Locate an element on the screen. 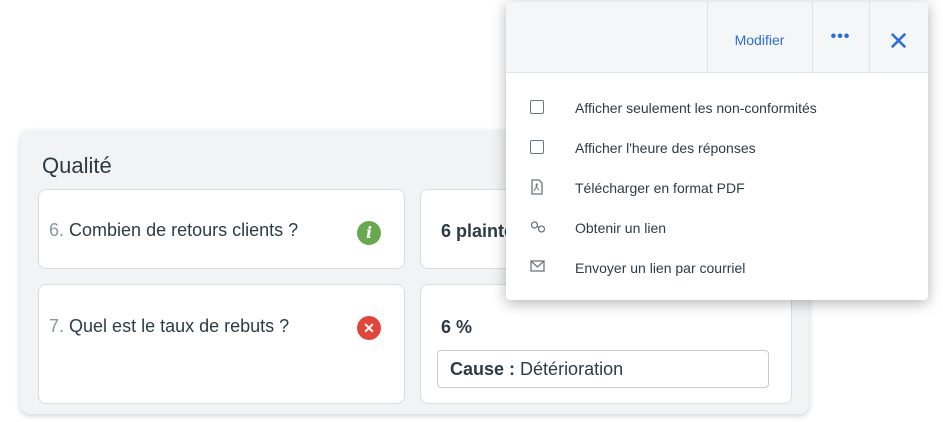 The width and height of the screenshot is (943, 422). menu-item-response-time: Afficher l'heure des réponses is located at coordinates (717, 148).